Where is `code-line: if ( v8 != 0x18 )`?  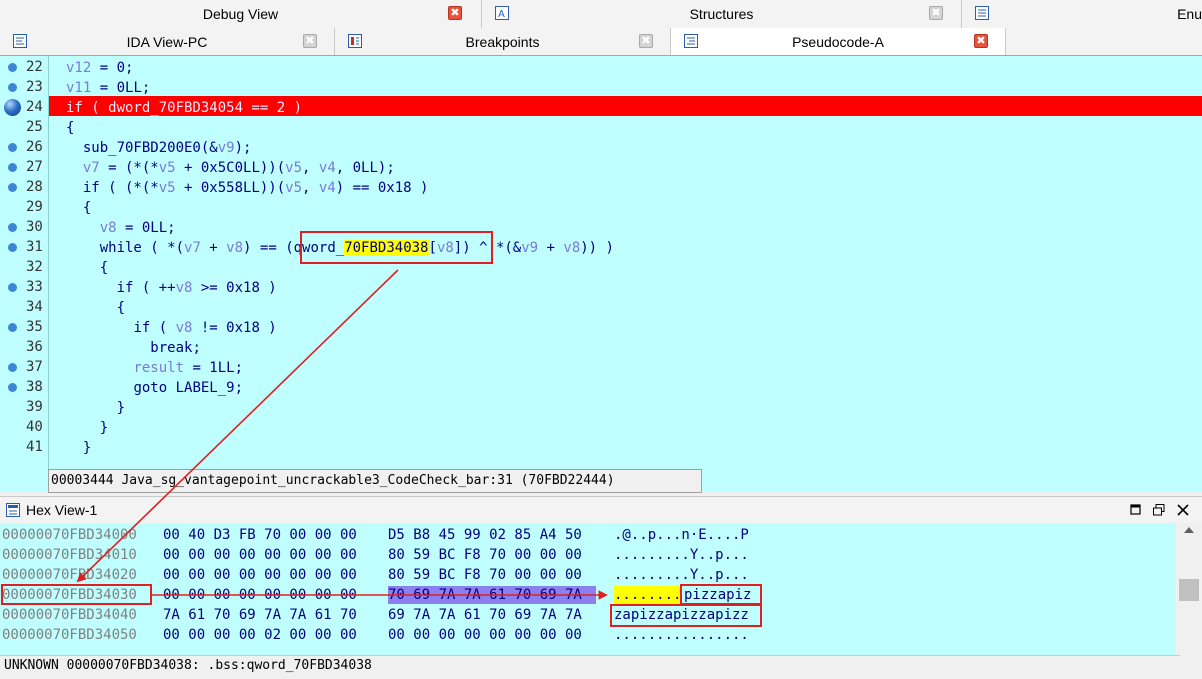 code-line: if ( v8 != 0x18 ) is located at coordinates (171, 328).